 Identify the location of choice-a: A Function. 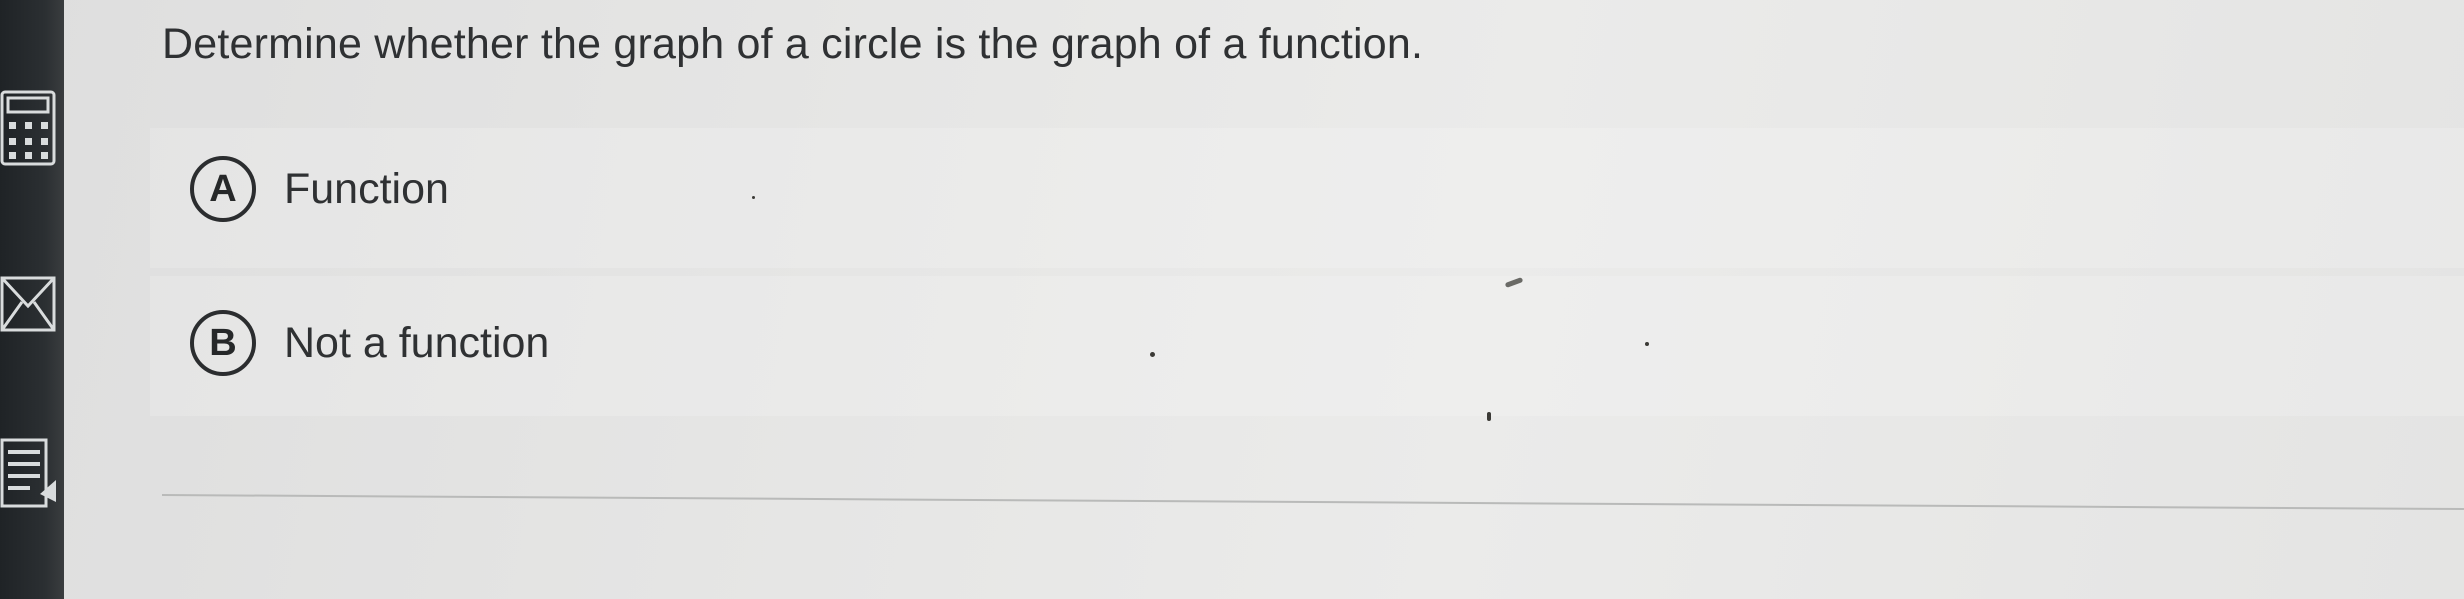
(319, 189).